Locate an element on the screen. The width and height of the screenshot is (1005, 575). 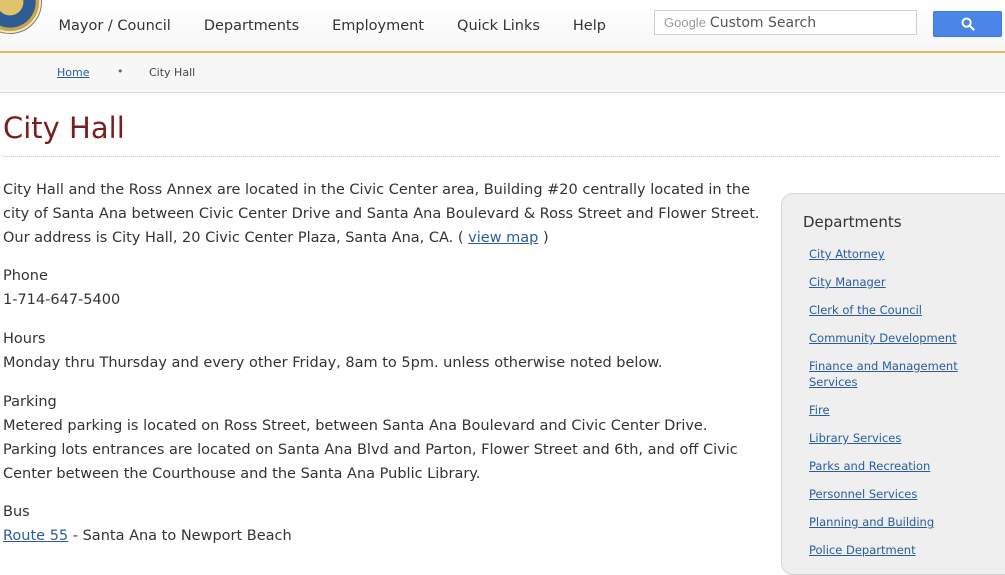
sidebar-item-parks-and-recreation: Parks and Recreation is located at coordinates (869, 466).